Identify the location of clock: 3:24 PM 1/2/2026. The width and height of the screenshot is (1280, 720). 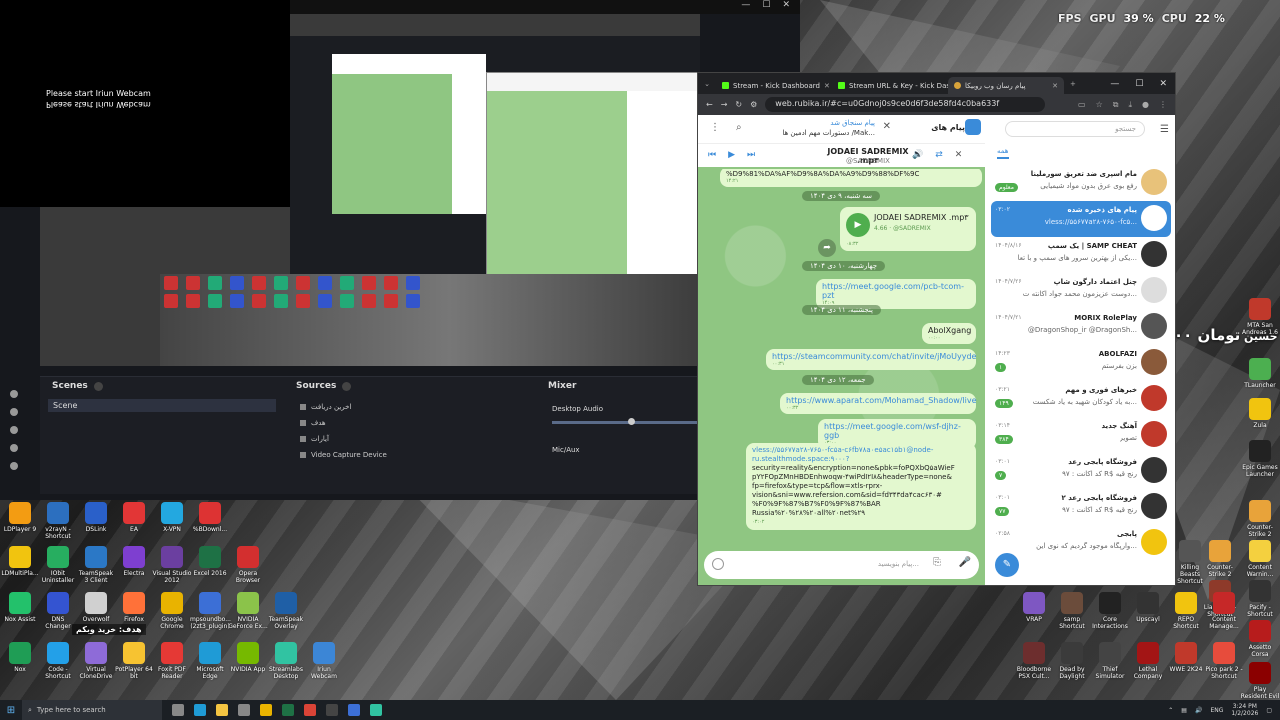
(1244, 710).